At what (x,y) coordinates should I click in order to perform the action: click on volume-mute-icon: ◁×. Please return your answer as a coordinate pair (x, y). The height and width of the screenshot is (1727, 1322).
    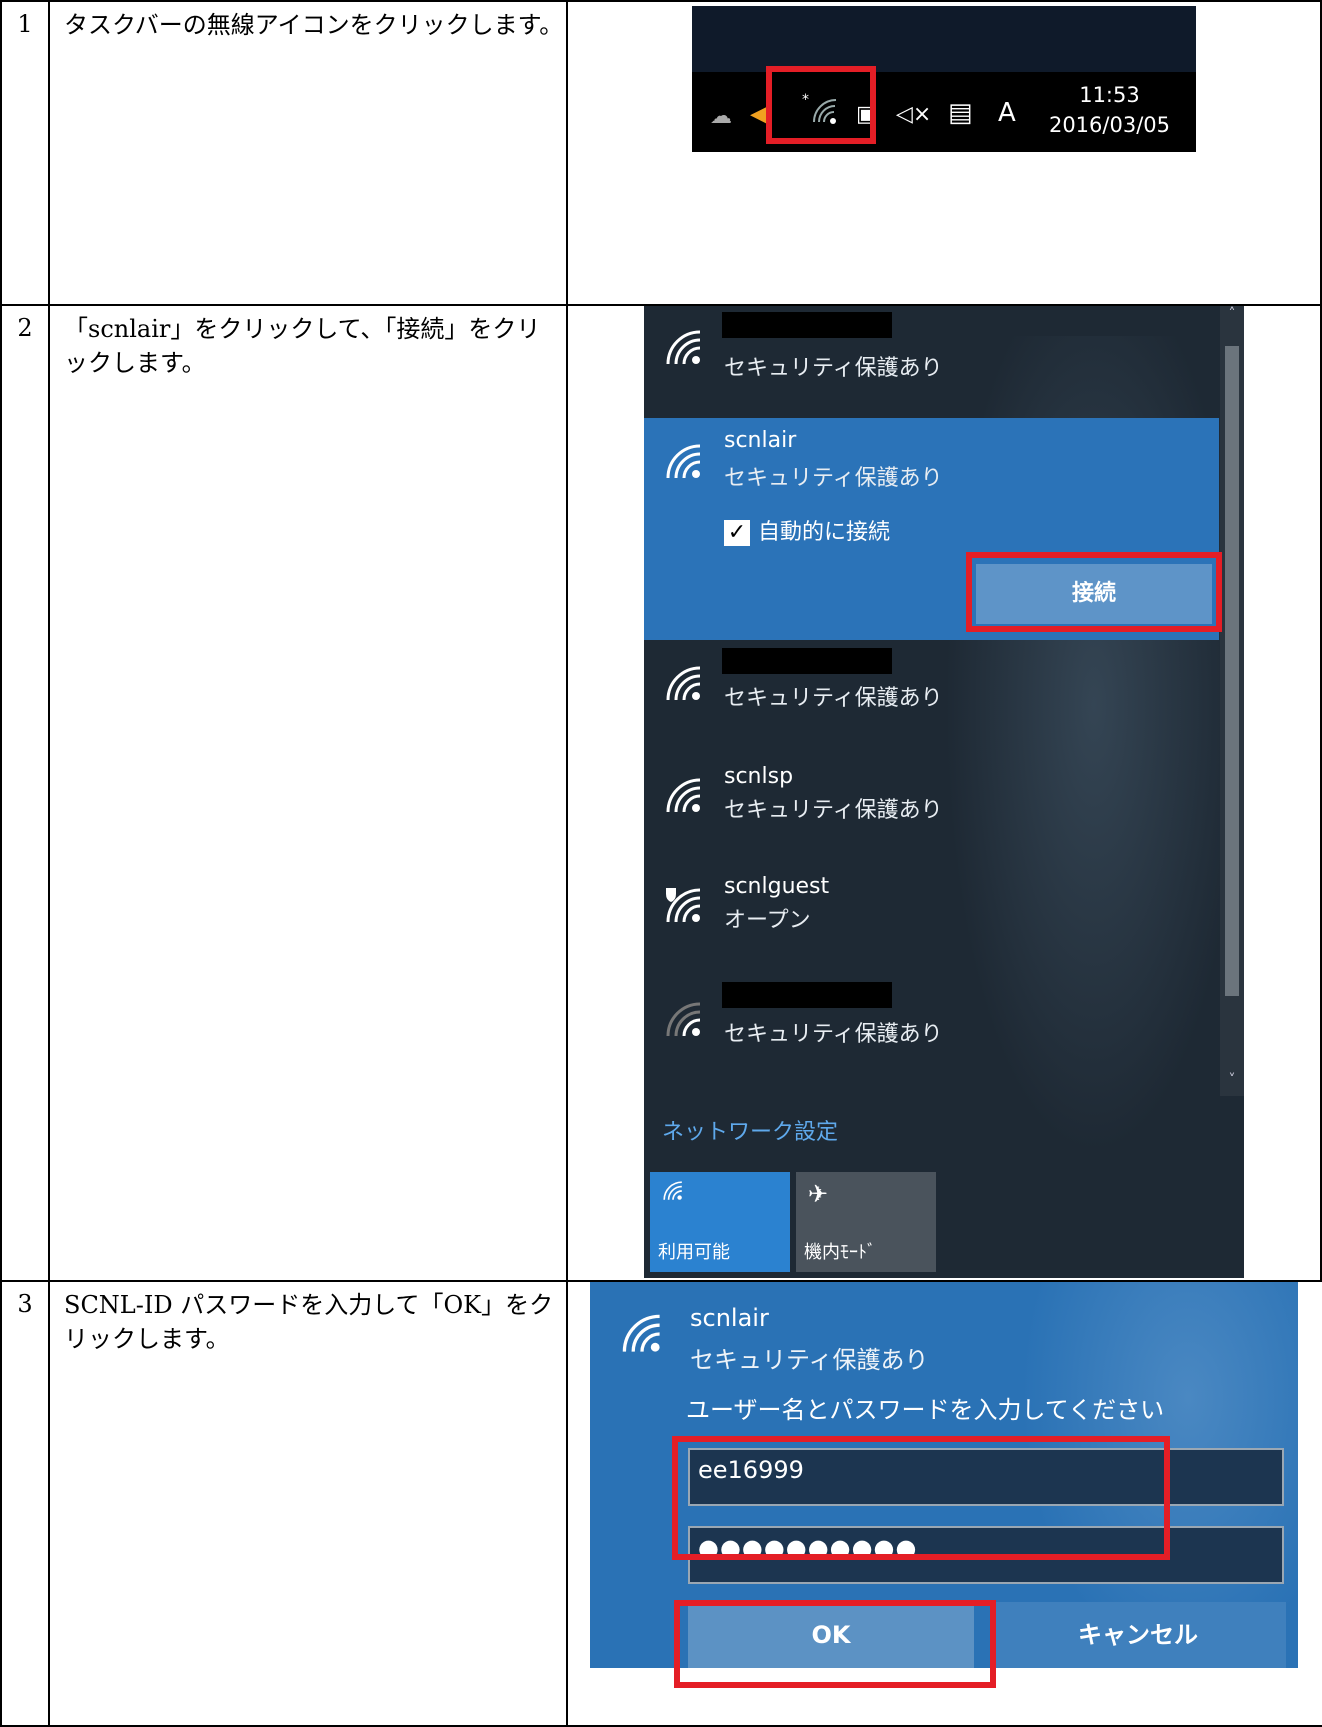
    Looking at the image, I should click on (913, 114).